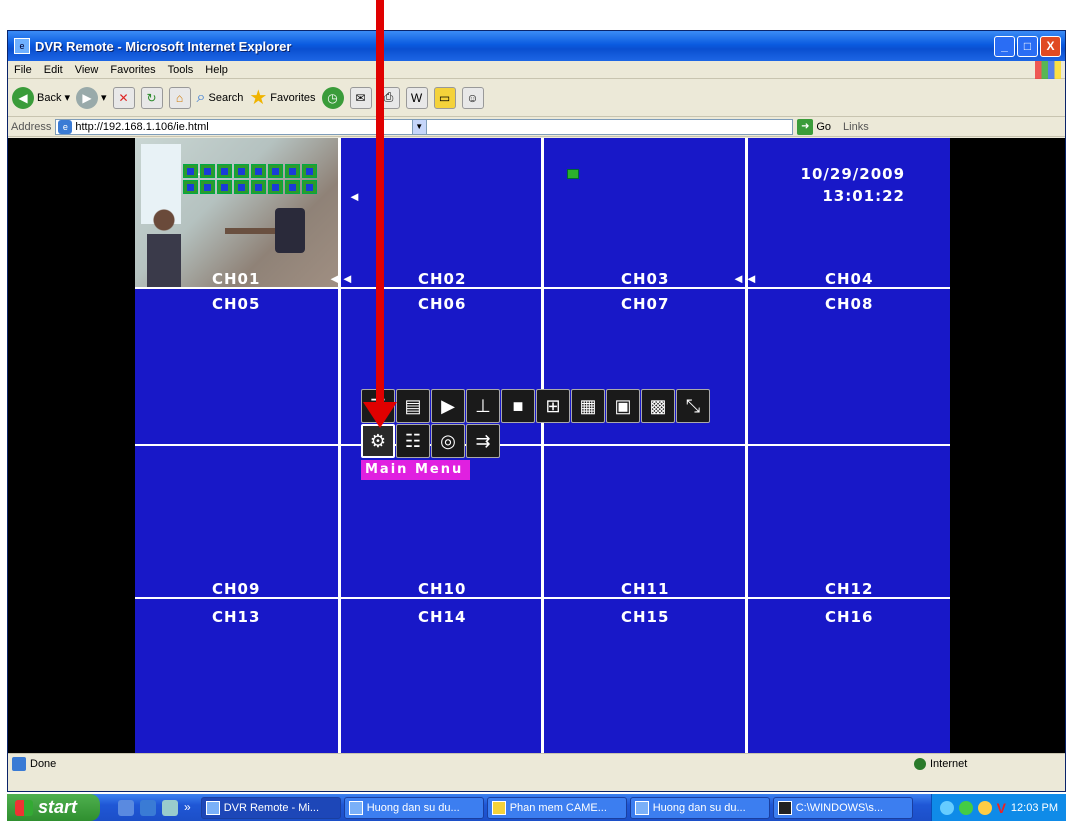  Describe the element at coordinates (91, 97) in the screenshot. I see `forward-button: ▶ ▾` at that location.